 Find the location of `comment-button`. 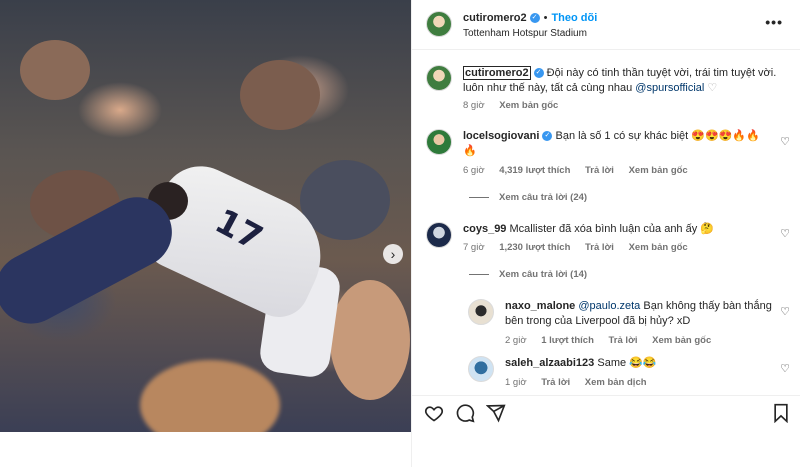

comment-button is located at coordinates (465, 413).